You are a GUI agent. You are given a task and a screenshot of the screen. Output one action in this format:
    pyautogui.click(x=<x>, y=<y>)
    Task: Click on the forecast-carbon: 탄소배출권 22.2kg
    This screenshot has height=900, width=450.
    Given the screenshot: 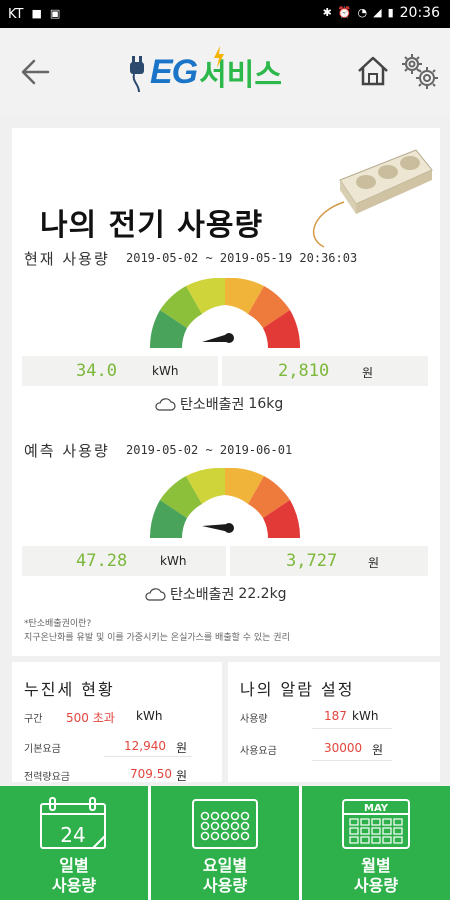 What is the action you would take?
    pyautogui.click(x=215, y=594)
    